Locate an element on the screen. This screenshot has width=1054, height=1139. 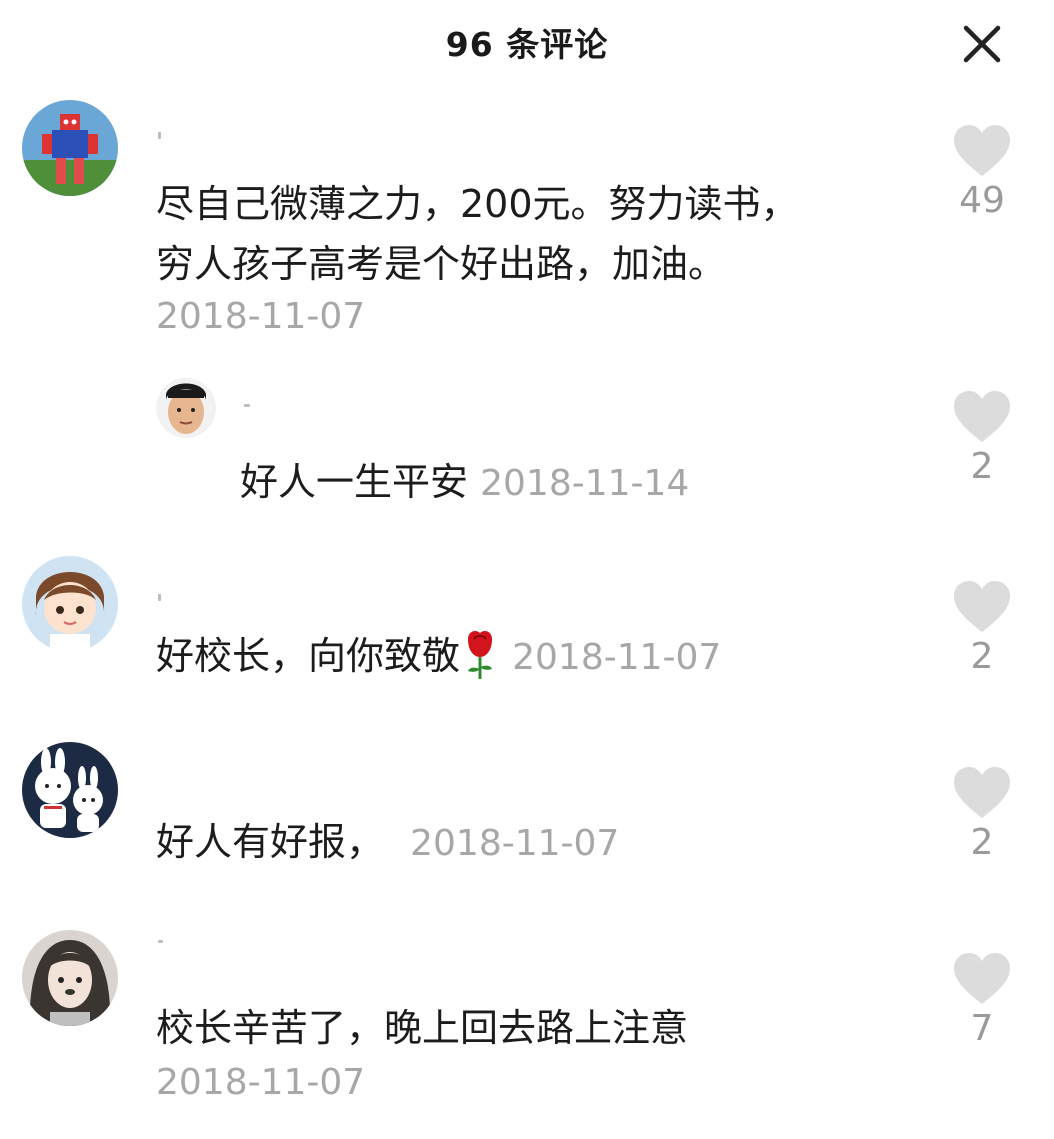
comment-line: 好校长，向你致敬 2018-11-07 is located at coordinates (438, 657).